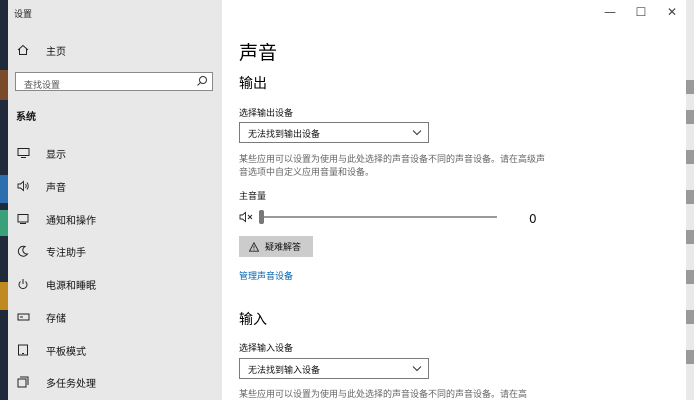 The image size is (694, 400). What do you see at coordinates (284, 135) in the screenshot?
I see `output-device-value: 无法找到输出设备` at bounding box center [284, 135].